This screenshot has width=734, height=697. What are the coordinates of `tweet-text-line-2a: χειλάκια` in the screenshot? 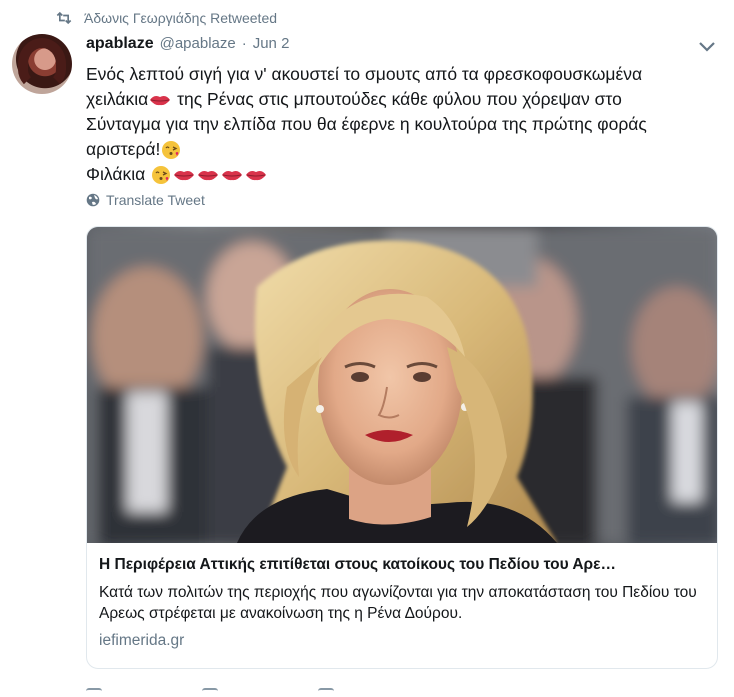 It's located at (117, 99).